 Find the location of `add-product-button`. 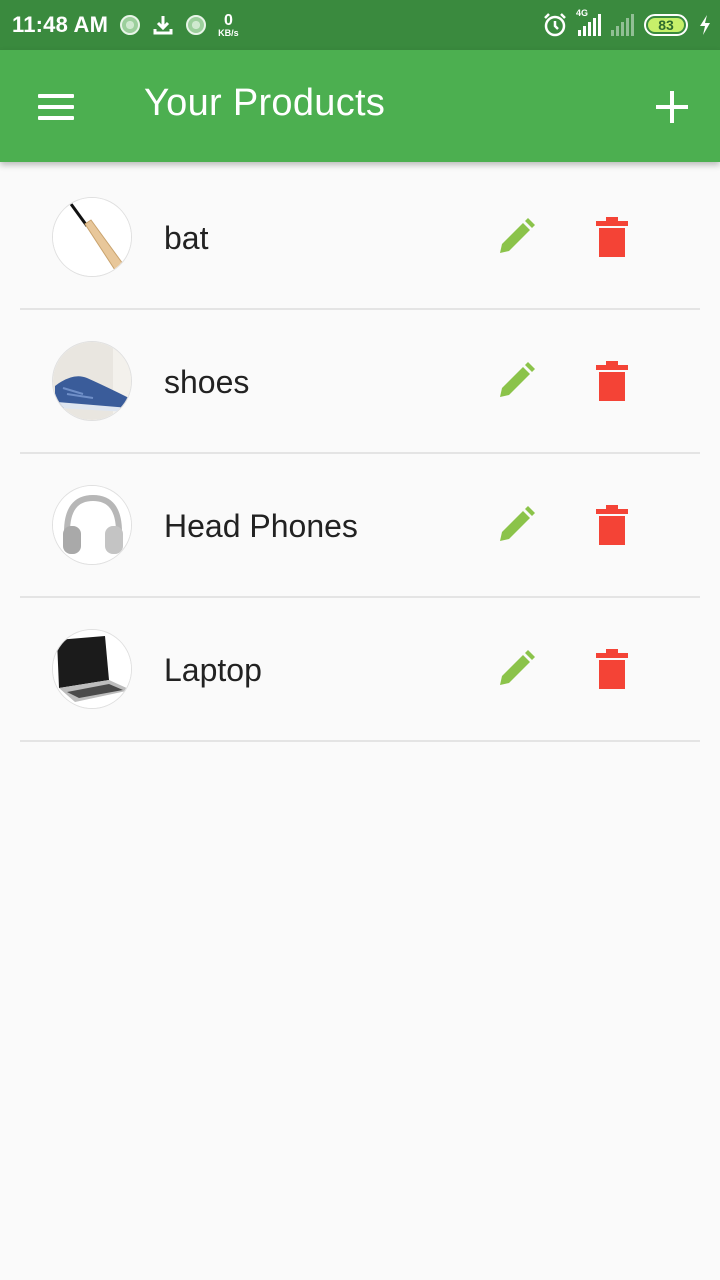

add-product-button is located at coordinates (672, 107).